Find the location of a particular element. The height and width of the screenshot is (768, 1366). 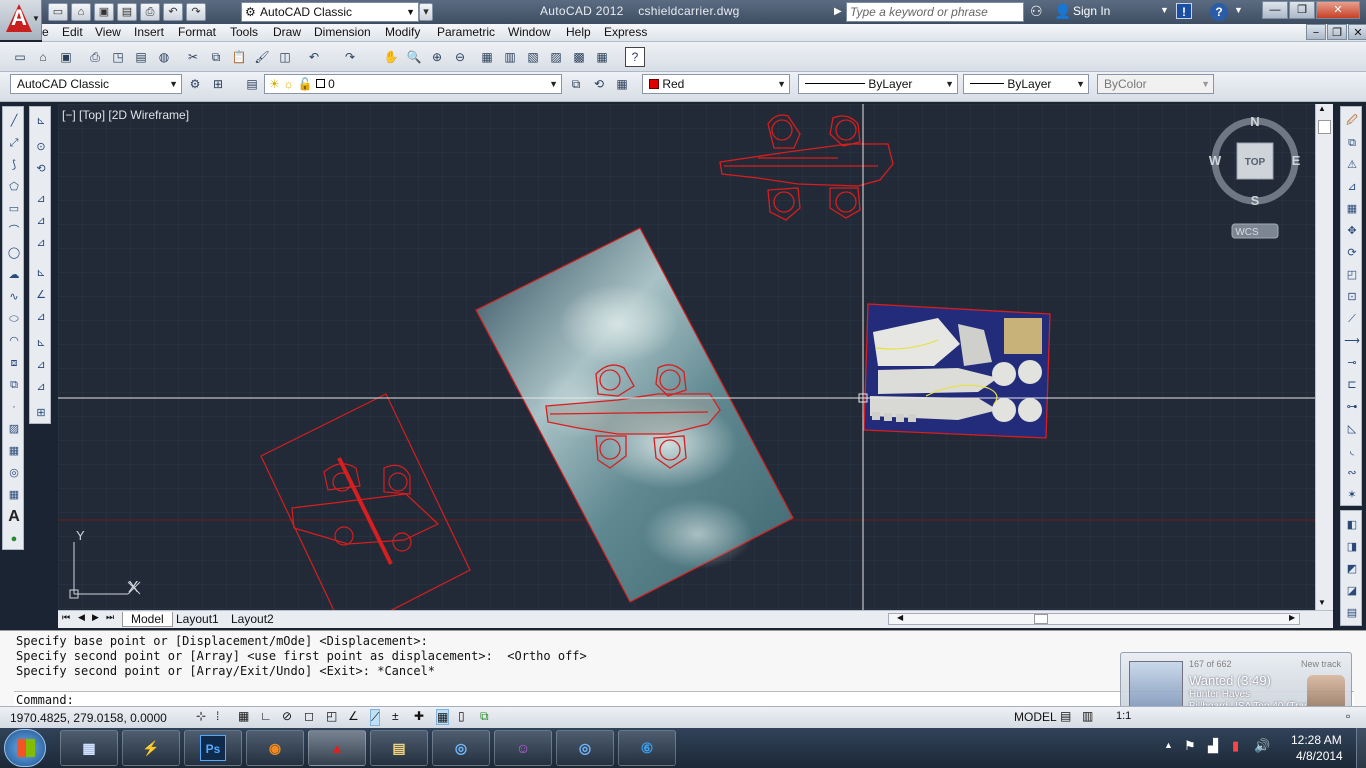

clock-date: 4/8/2014 is located at coordinates (1319, 756).